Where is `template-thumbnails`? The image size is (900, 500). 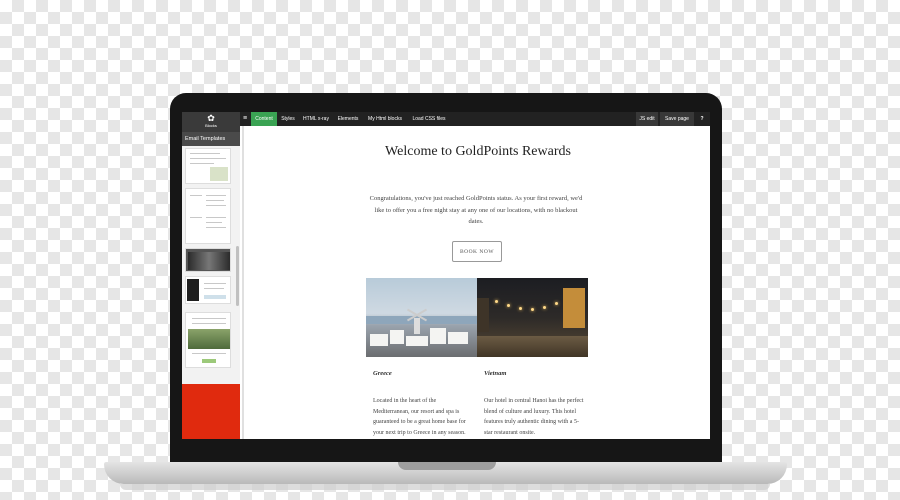
template-thumbnails is located at coordinates (211, 265).